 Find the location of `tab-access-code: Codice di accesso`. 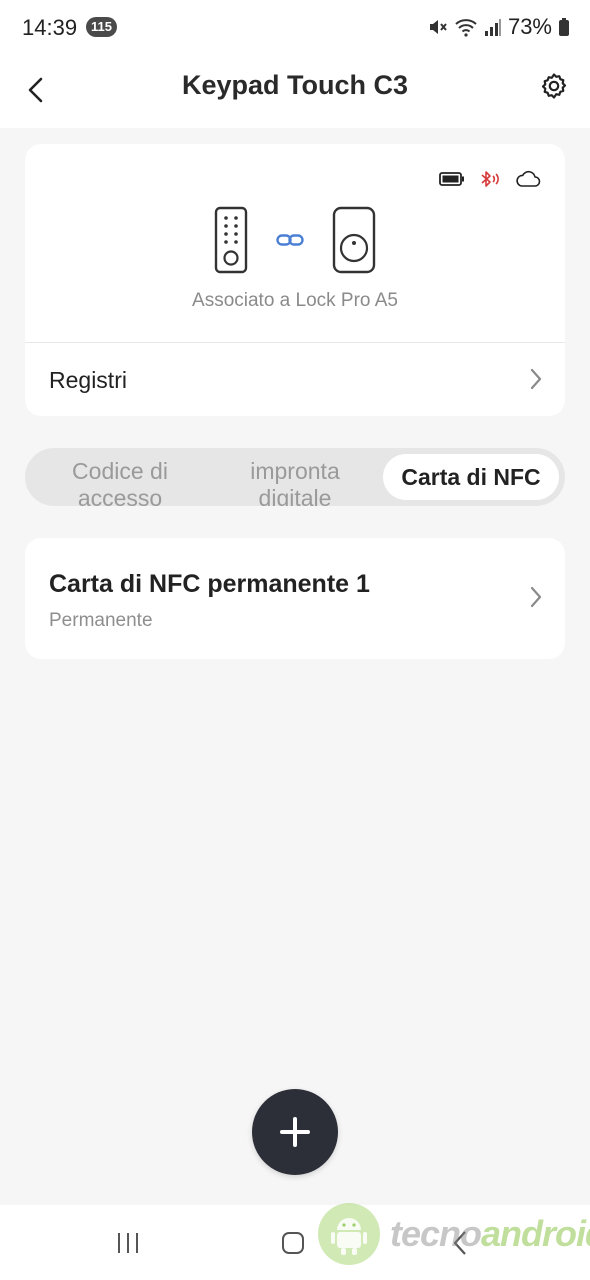

tab-access-code: Codice di accesso is located at coordinates (120, 477).